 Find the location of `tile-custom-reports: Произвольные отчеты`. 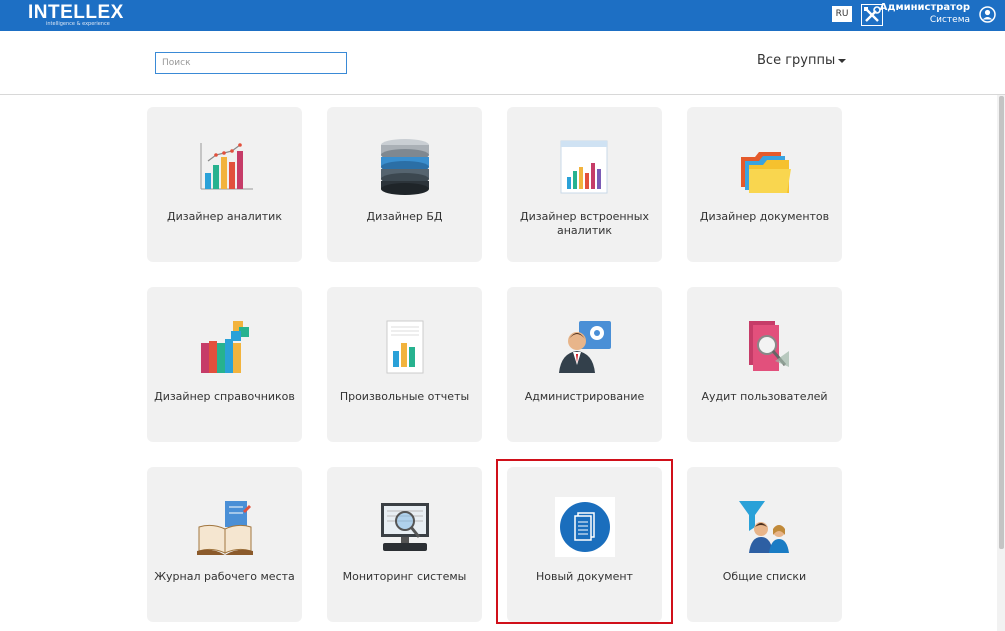

tile-custom-reports: Произвольные отчеты is located at coordinates (404, 364).